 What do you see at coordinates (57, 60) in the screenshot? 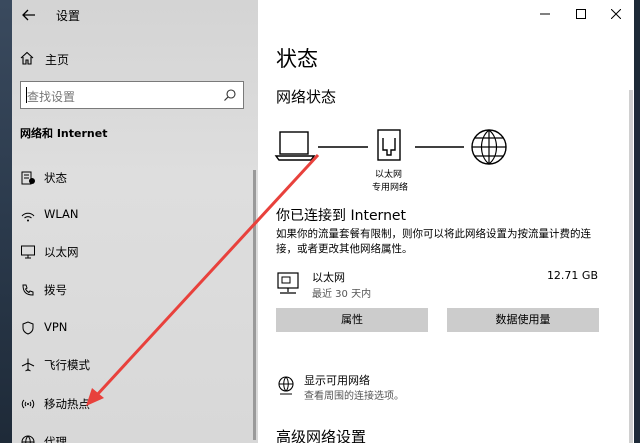
I see `sidebar-item-label: 主页` at bounding box center [57, 60].